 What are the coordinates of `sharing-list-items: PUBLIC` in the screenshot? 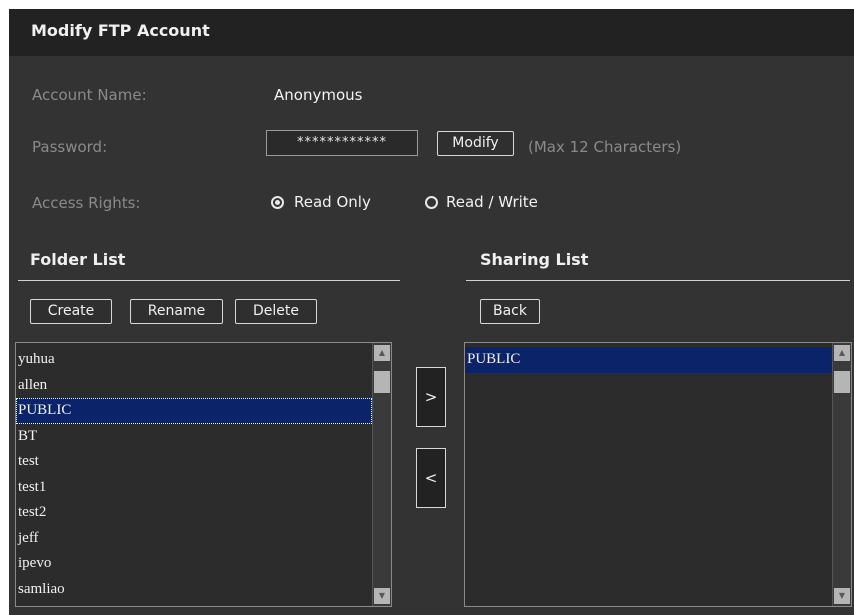 It's located at (648, 360).